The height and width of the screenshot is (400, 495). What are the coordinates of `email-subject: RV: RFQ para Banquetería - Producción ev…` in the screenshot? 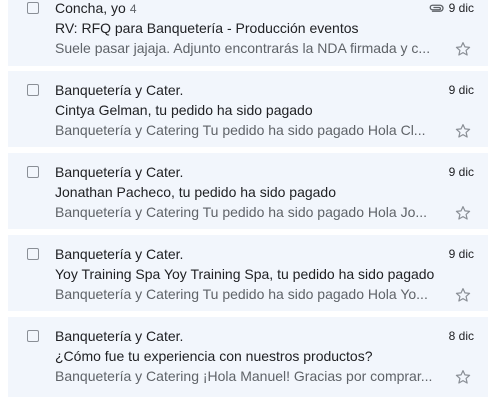 It's located at (207, 28).